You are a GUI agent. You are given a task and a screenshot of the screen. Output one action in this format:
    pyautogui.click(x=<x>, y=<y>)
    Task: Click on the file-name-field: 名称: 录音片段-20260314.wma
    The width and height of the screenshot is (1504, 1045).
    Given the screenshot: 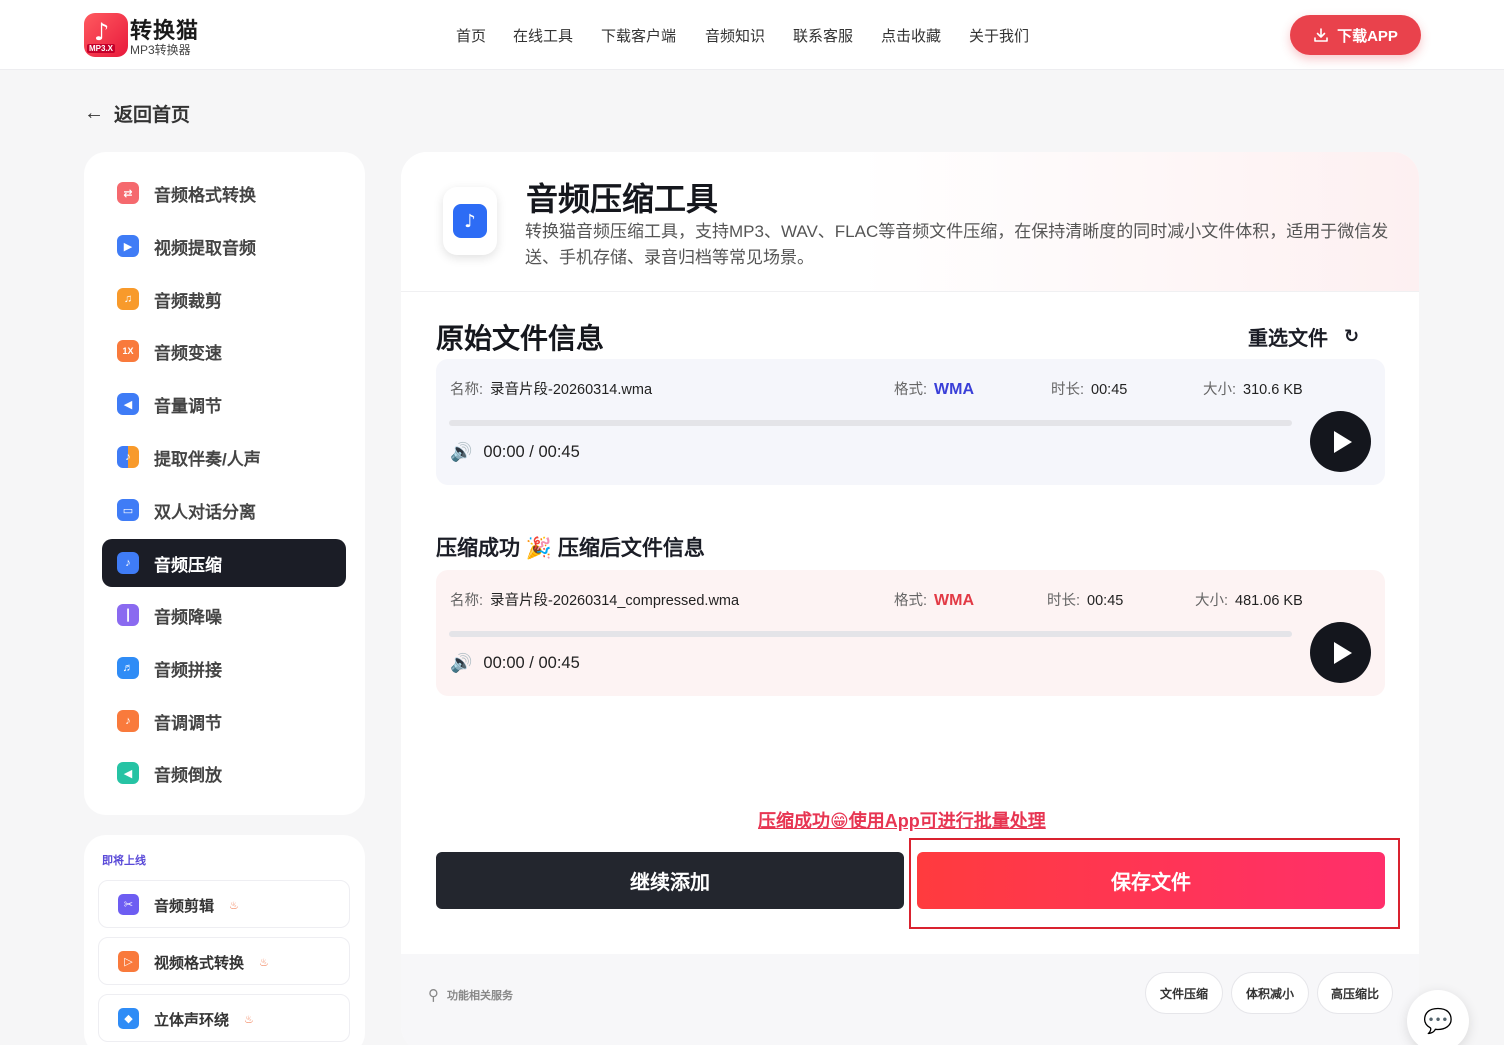 What is the action you would take?
    pyautogui.click(x=551, y=390)
    